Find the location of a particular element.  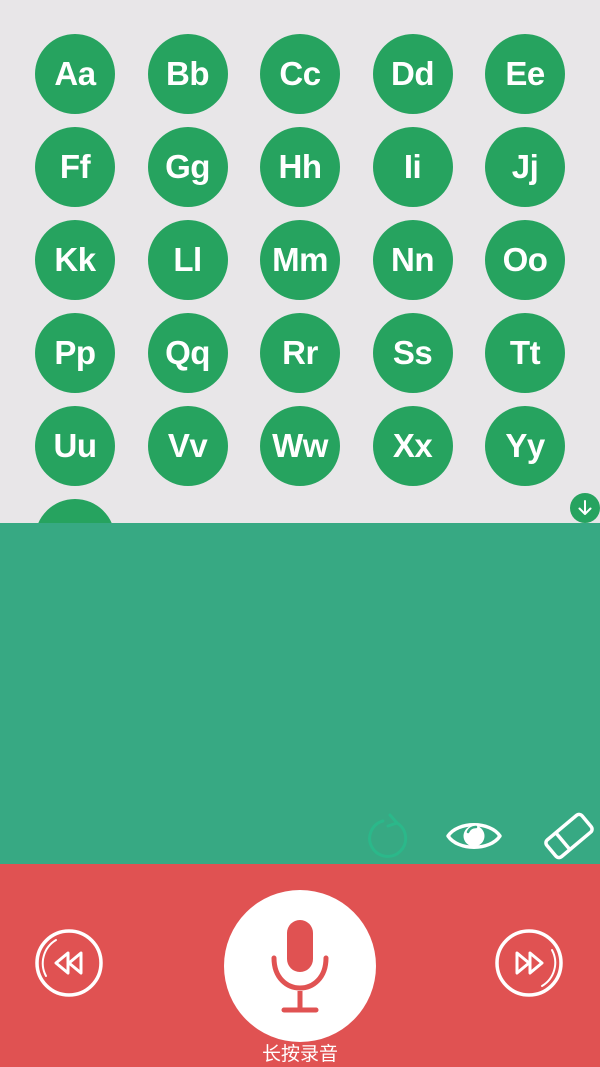

letter-button-q: Qq is located at coordinates (187, 353).